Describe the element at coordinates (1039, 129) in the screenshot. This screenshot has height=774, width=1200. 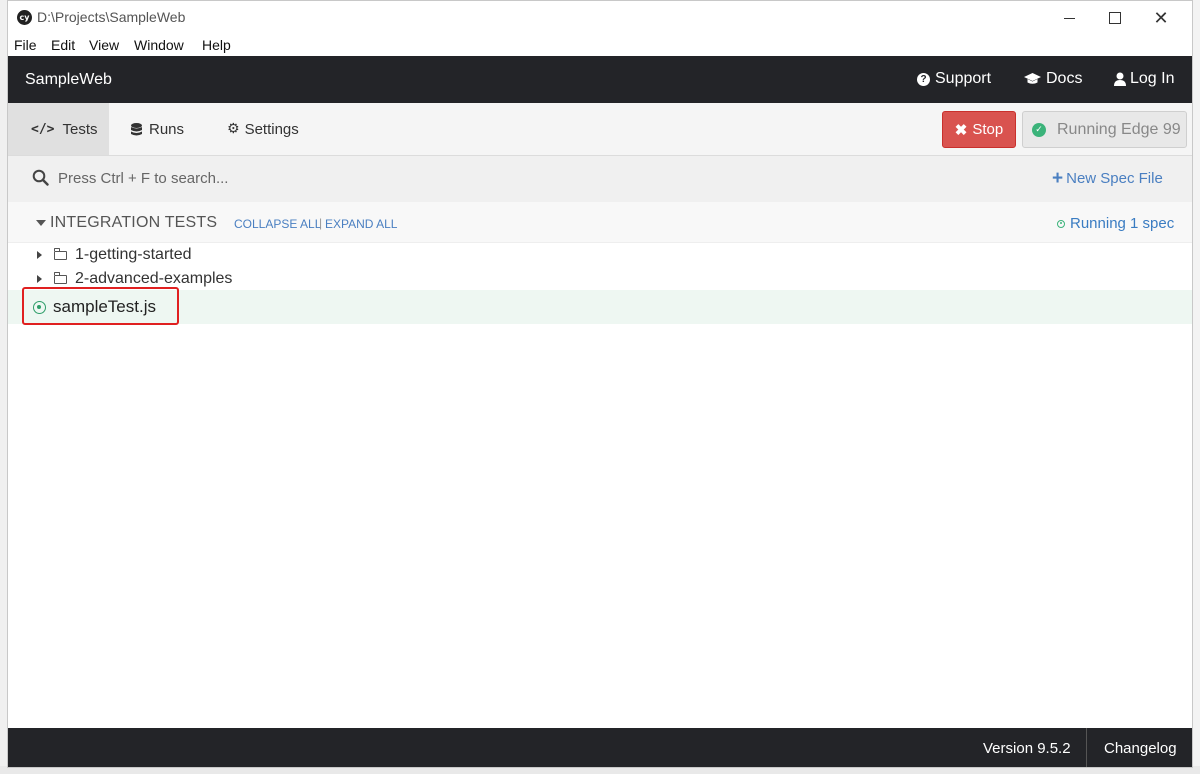
I see `check-circle-icon: ✓` at that location.